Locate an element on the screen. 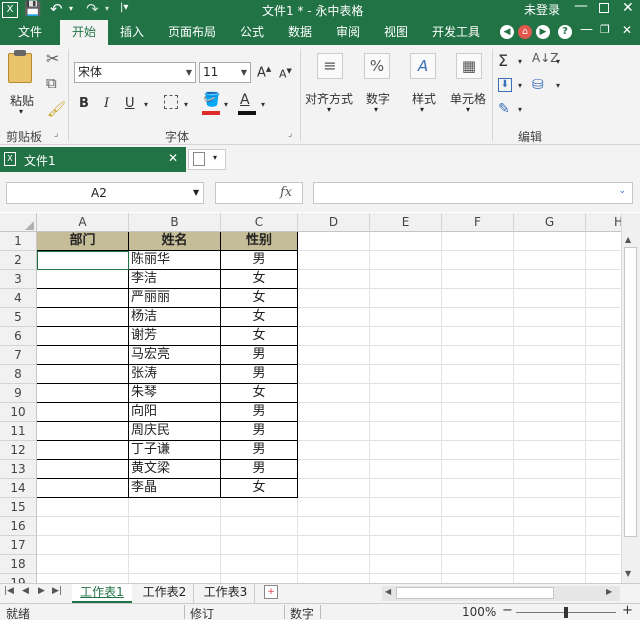 This screenshot has width=640, height=622. sheet-tab-2: 工作表2 is located at coordinates (165, 593).